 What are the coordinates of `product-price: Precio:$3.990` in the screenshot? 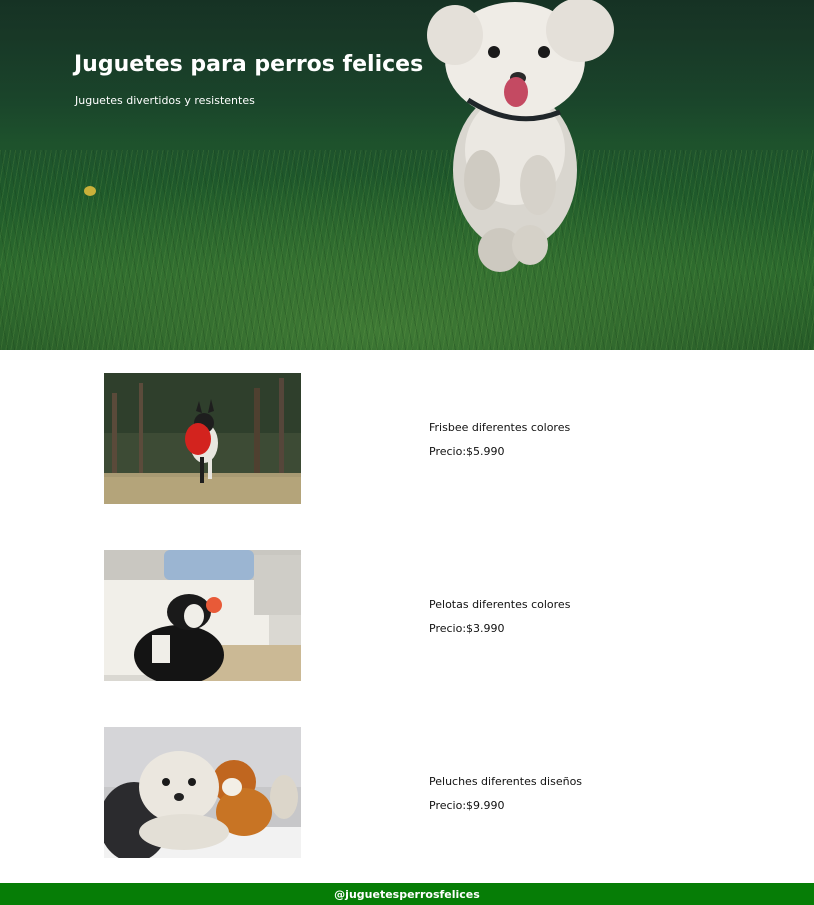 It's located at (499, 628).